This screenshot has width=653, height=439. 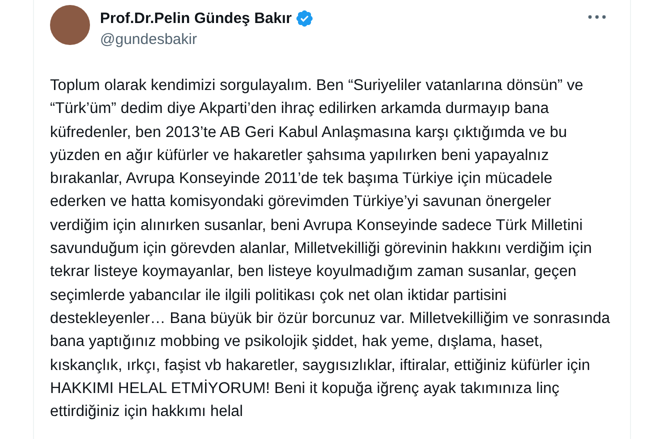 I want to click on author-name: Prof.Dr.Pelin Gündeş Bakır, so click(x=196, y=18).